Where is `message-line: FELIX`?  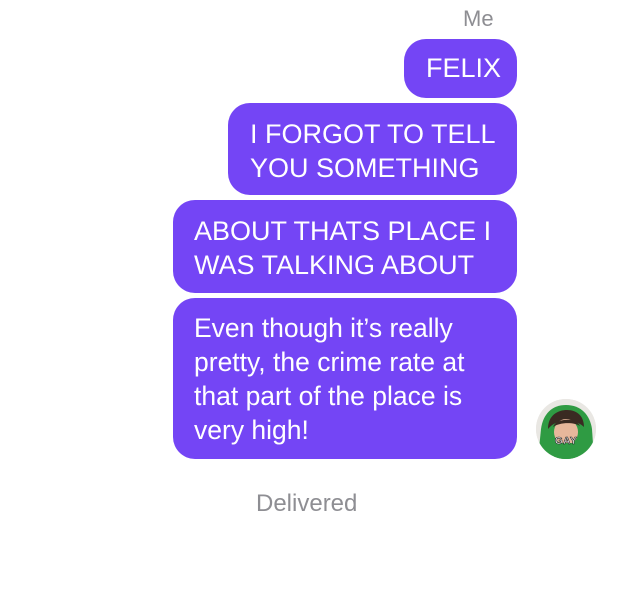 message-line: FELIX is located at coordinates (464, 68).